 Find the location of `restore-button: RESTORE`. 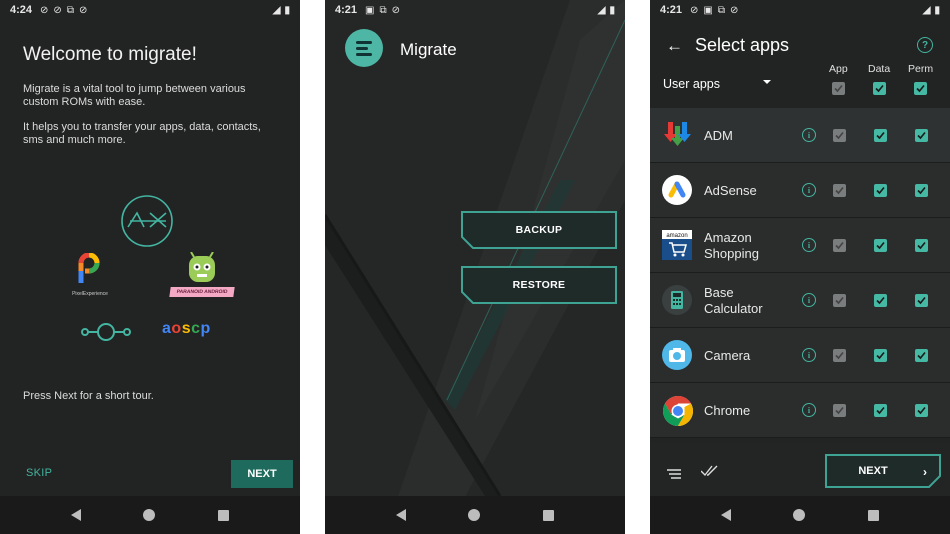

restore-button: RESTORE is located at coordinates (539, 285).